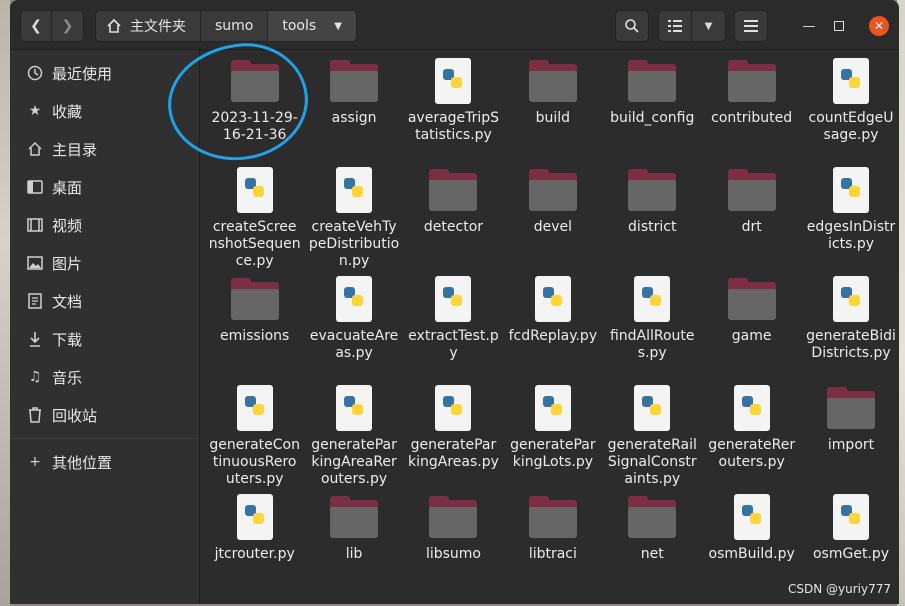  I want to click on file-item: generateRerouters.py, so click(751, 437).